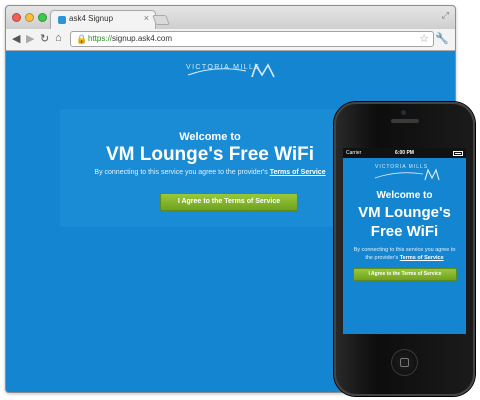  Describe the element at coordinates (100, 38) in the screenshot. I see `url-scheme: https://` at that location.